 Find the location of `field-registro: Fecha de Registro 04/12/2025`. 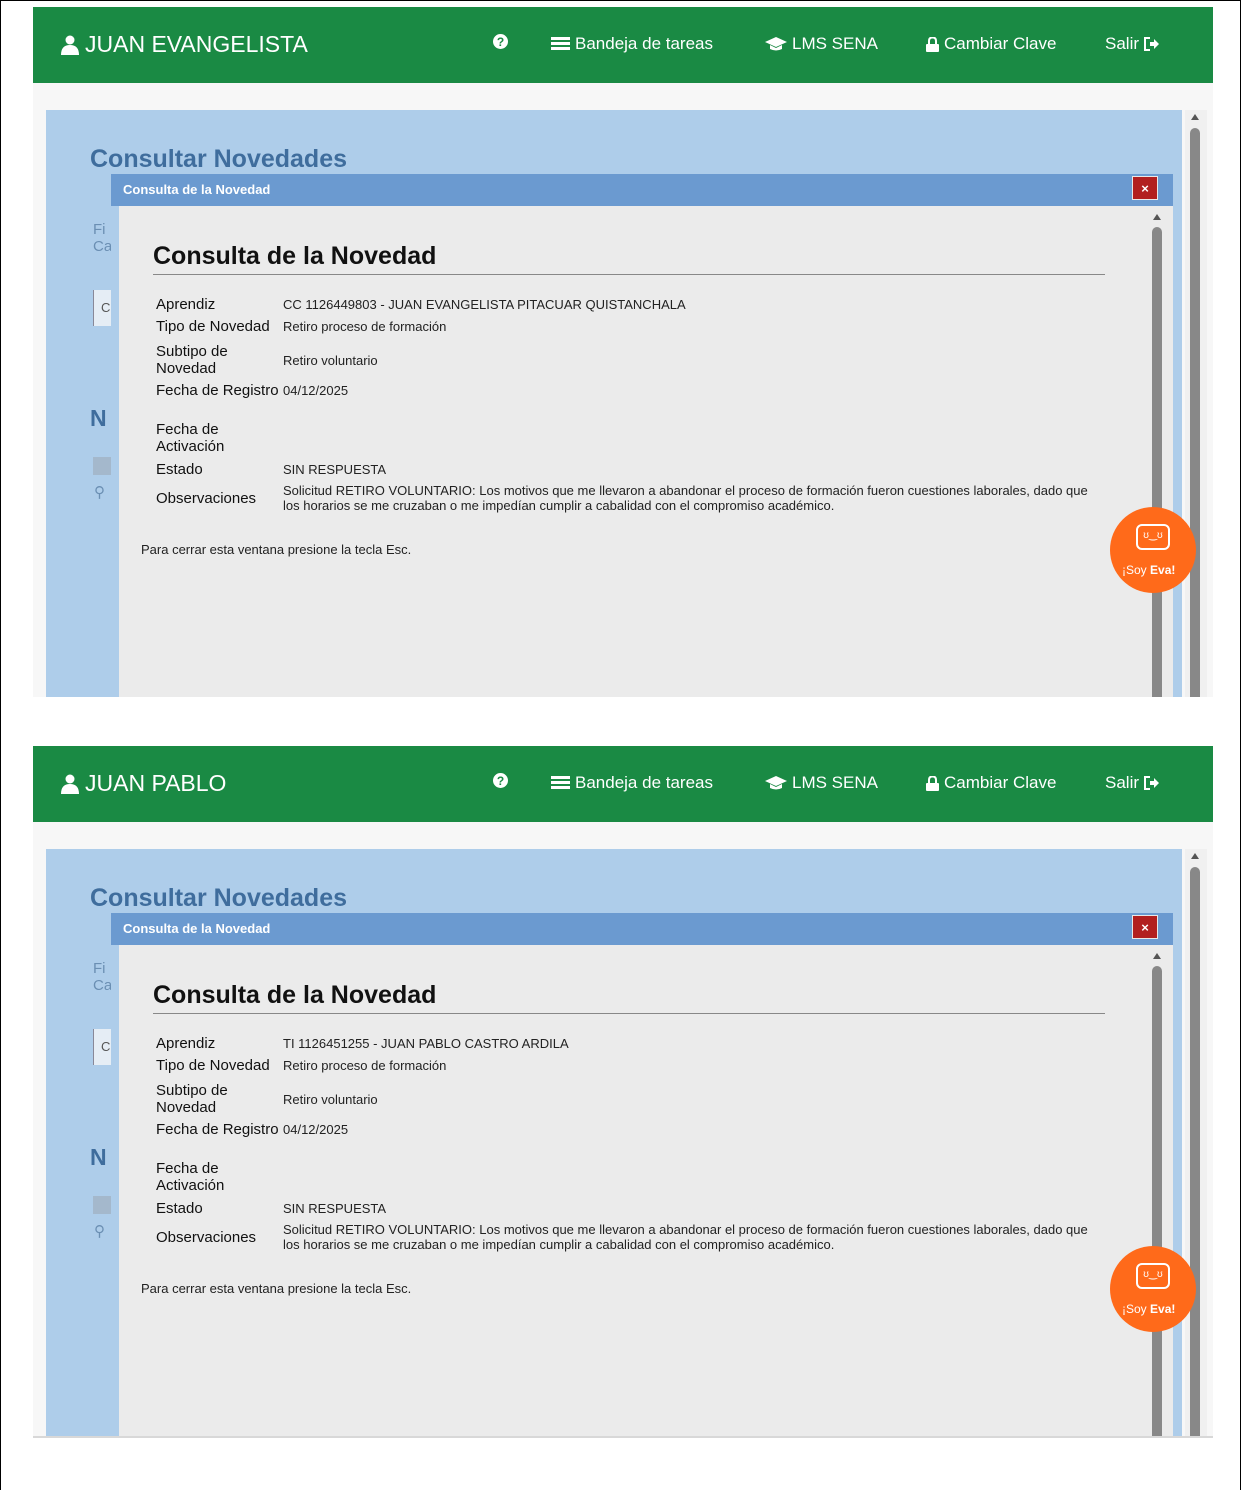

field-registro: Fecha de Registro 04/12/2025 is located at coordinates (636, 1129).